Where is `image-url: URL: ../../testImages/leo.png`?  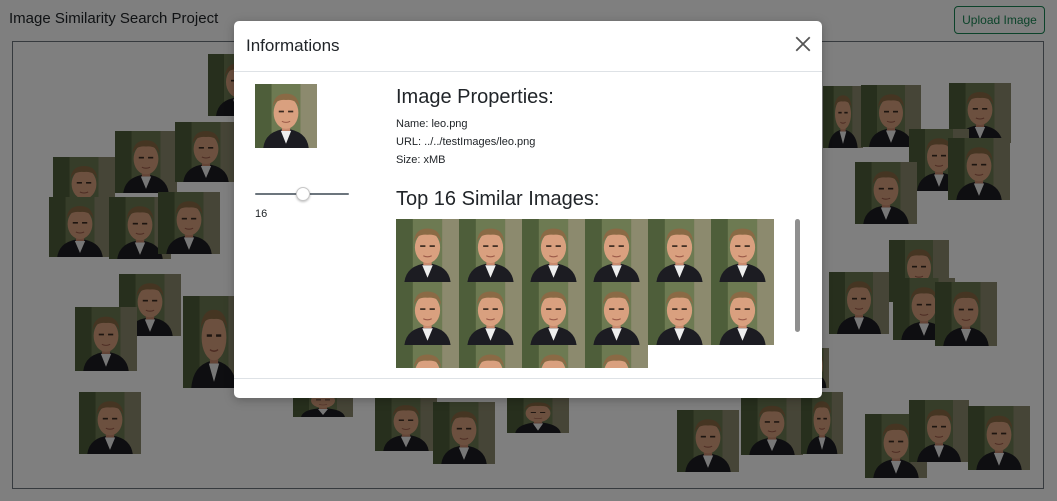
image-url: URL: ../../testImages/leo.png is located at coordinates (466, 142).